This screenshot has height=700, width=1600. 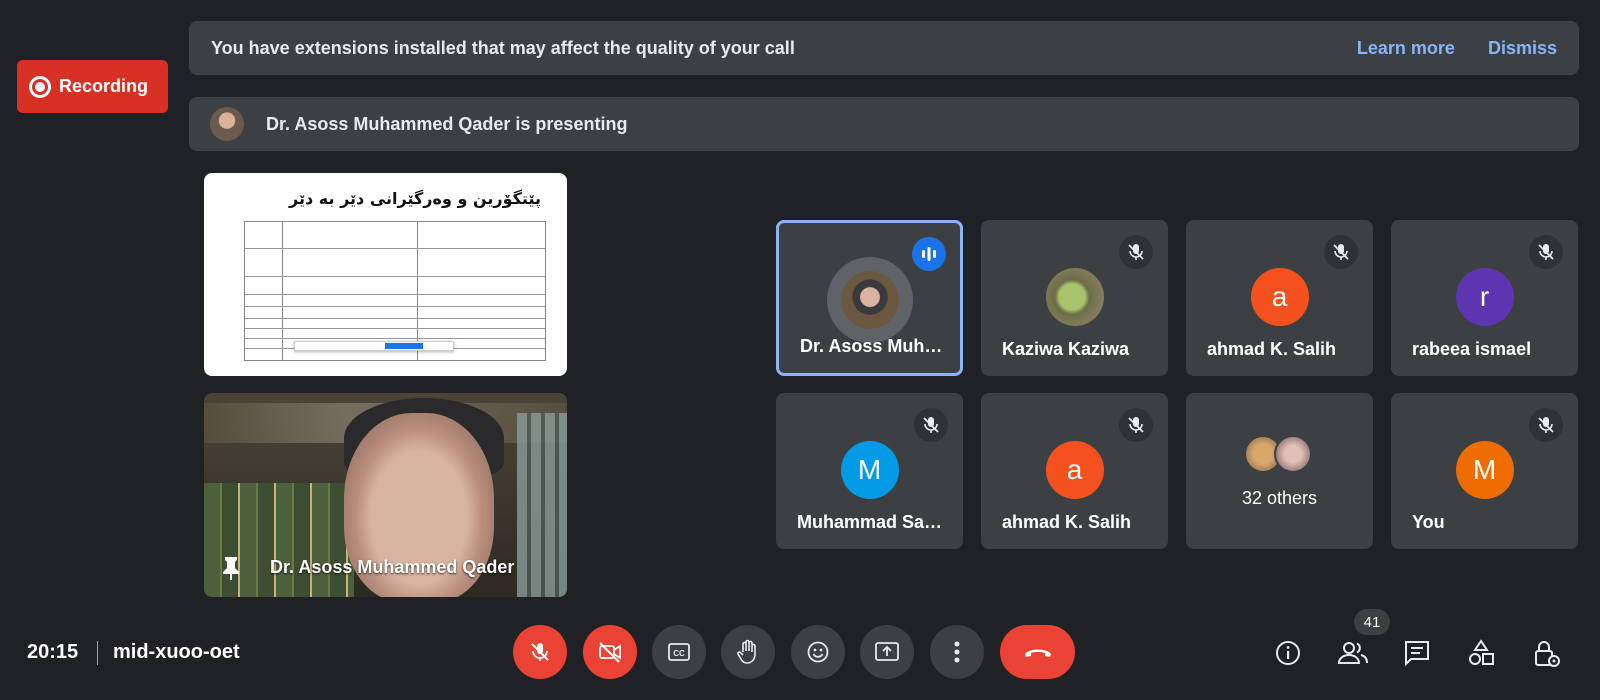 I want to click on mic-off-icon, so click(x=540, y=652).